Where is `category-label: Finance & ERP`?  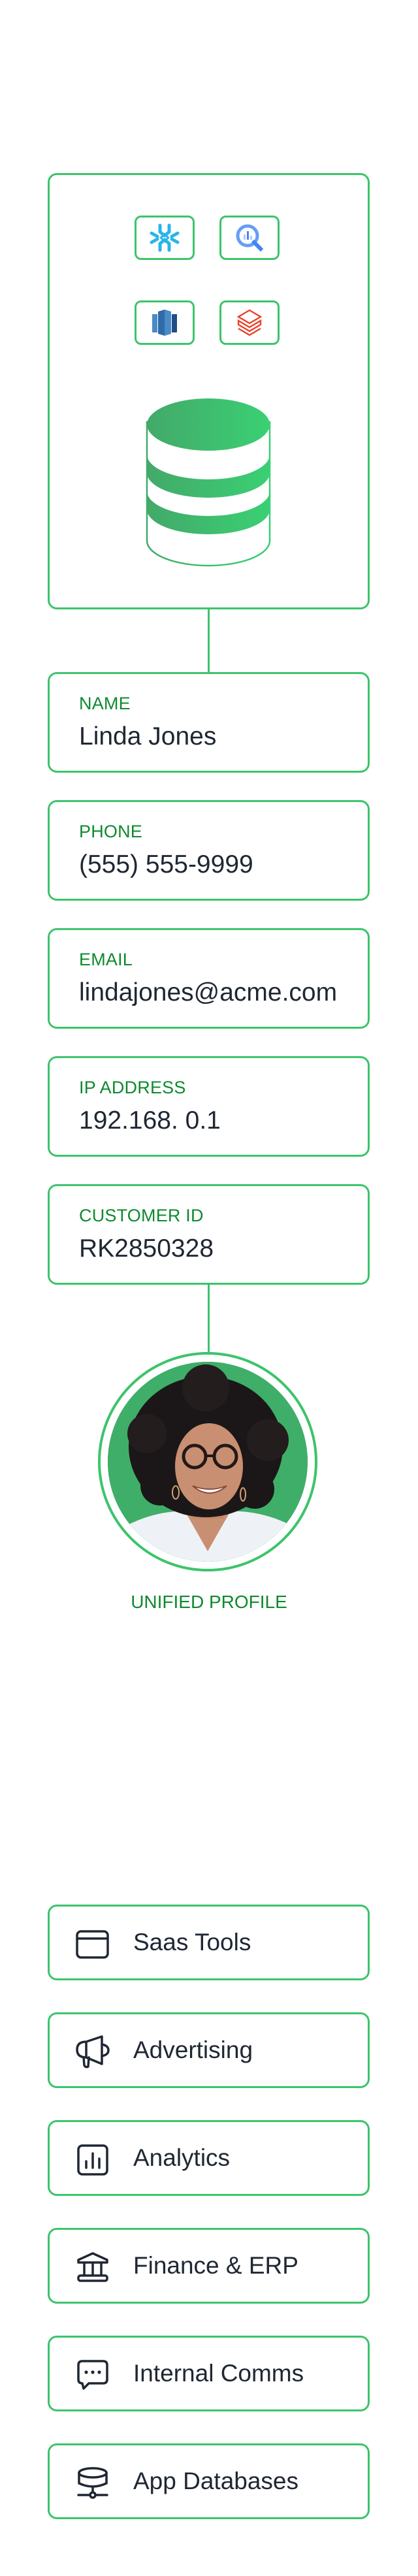 category-label: Finance & ERP is located at coordinates (215, 2265).